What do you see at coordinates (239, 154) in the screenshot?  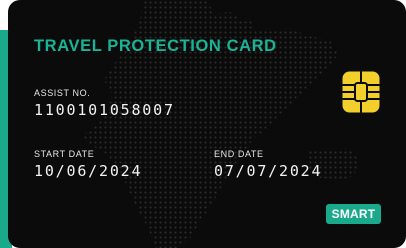 I see `end-date-label: END DATE` at bounding box center [239, 154].